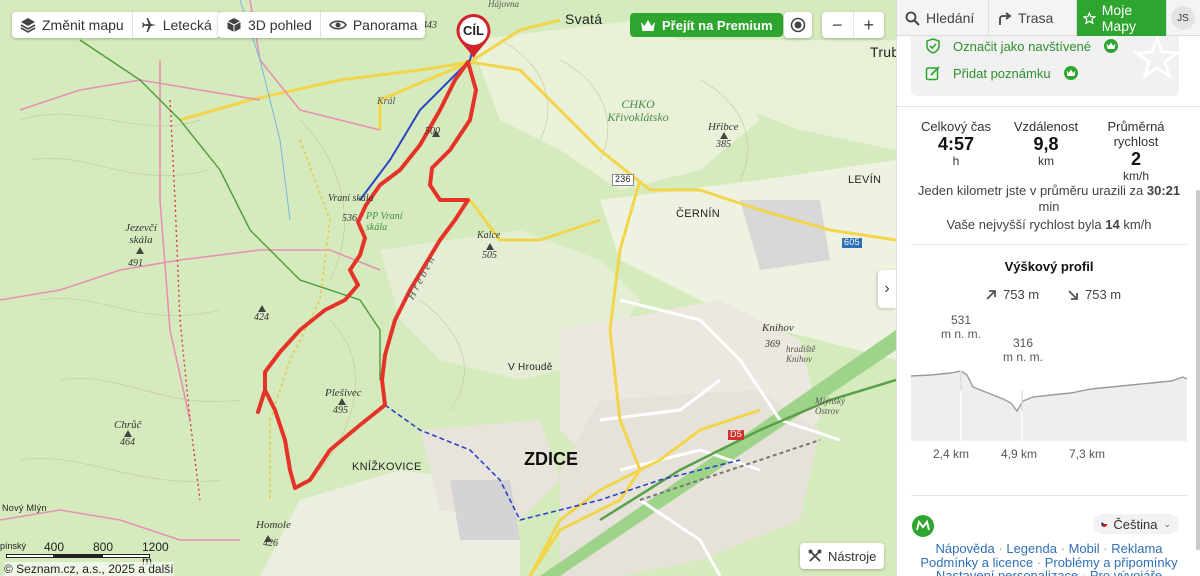 This screenshot has width=1200, height=576. Describe the element at coordinates (54, 547) in the screenshot. I see `scale-label-400: 400` at that location.